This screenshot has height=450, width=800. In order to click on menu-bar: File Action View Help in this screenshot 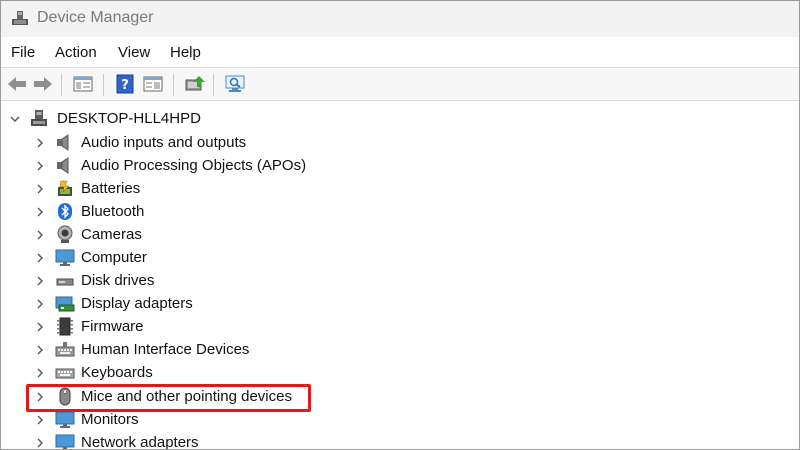, I will do `click(400, 52)`.